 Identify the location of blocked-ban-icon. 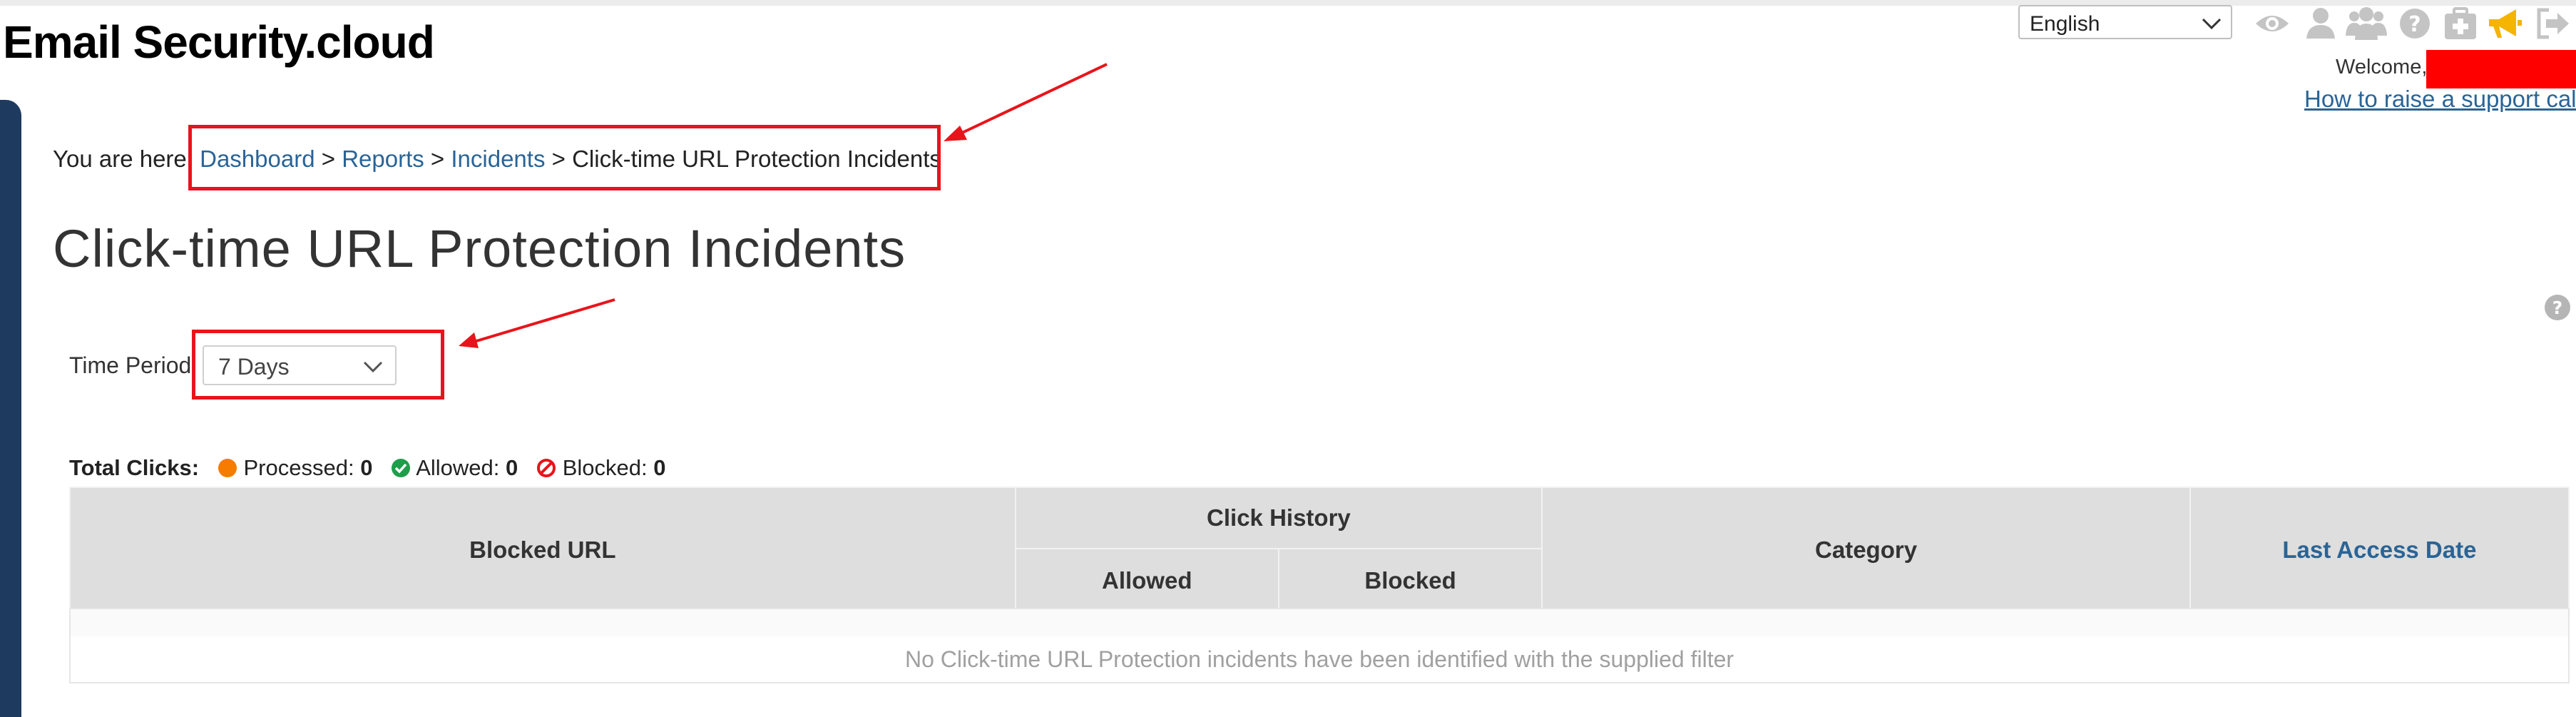
(546, 468).